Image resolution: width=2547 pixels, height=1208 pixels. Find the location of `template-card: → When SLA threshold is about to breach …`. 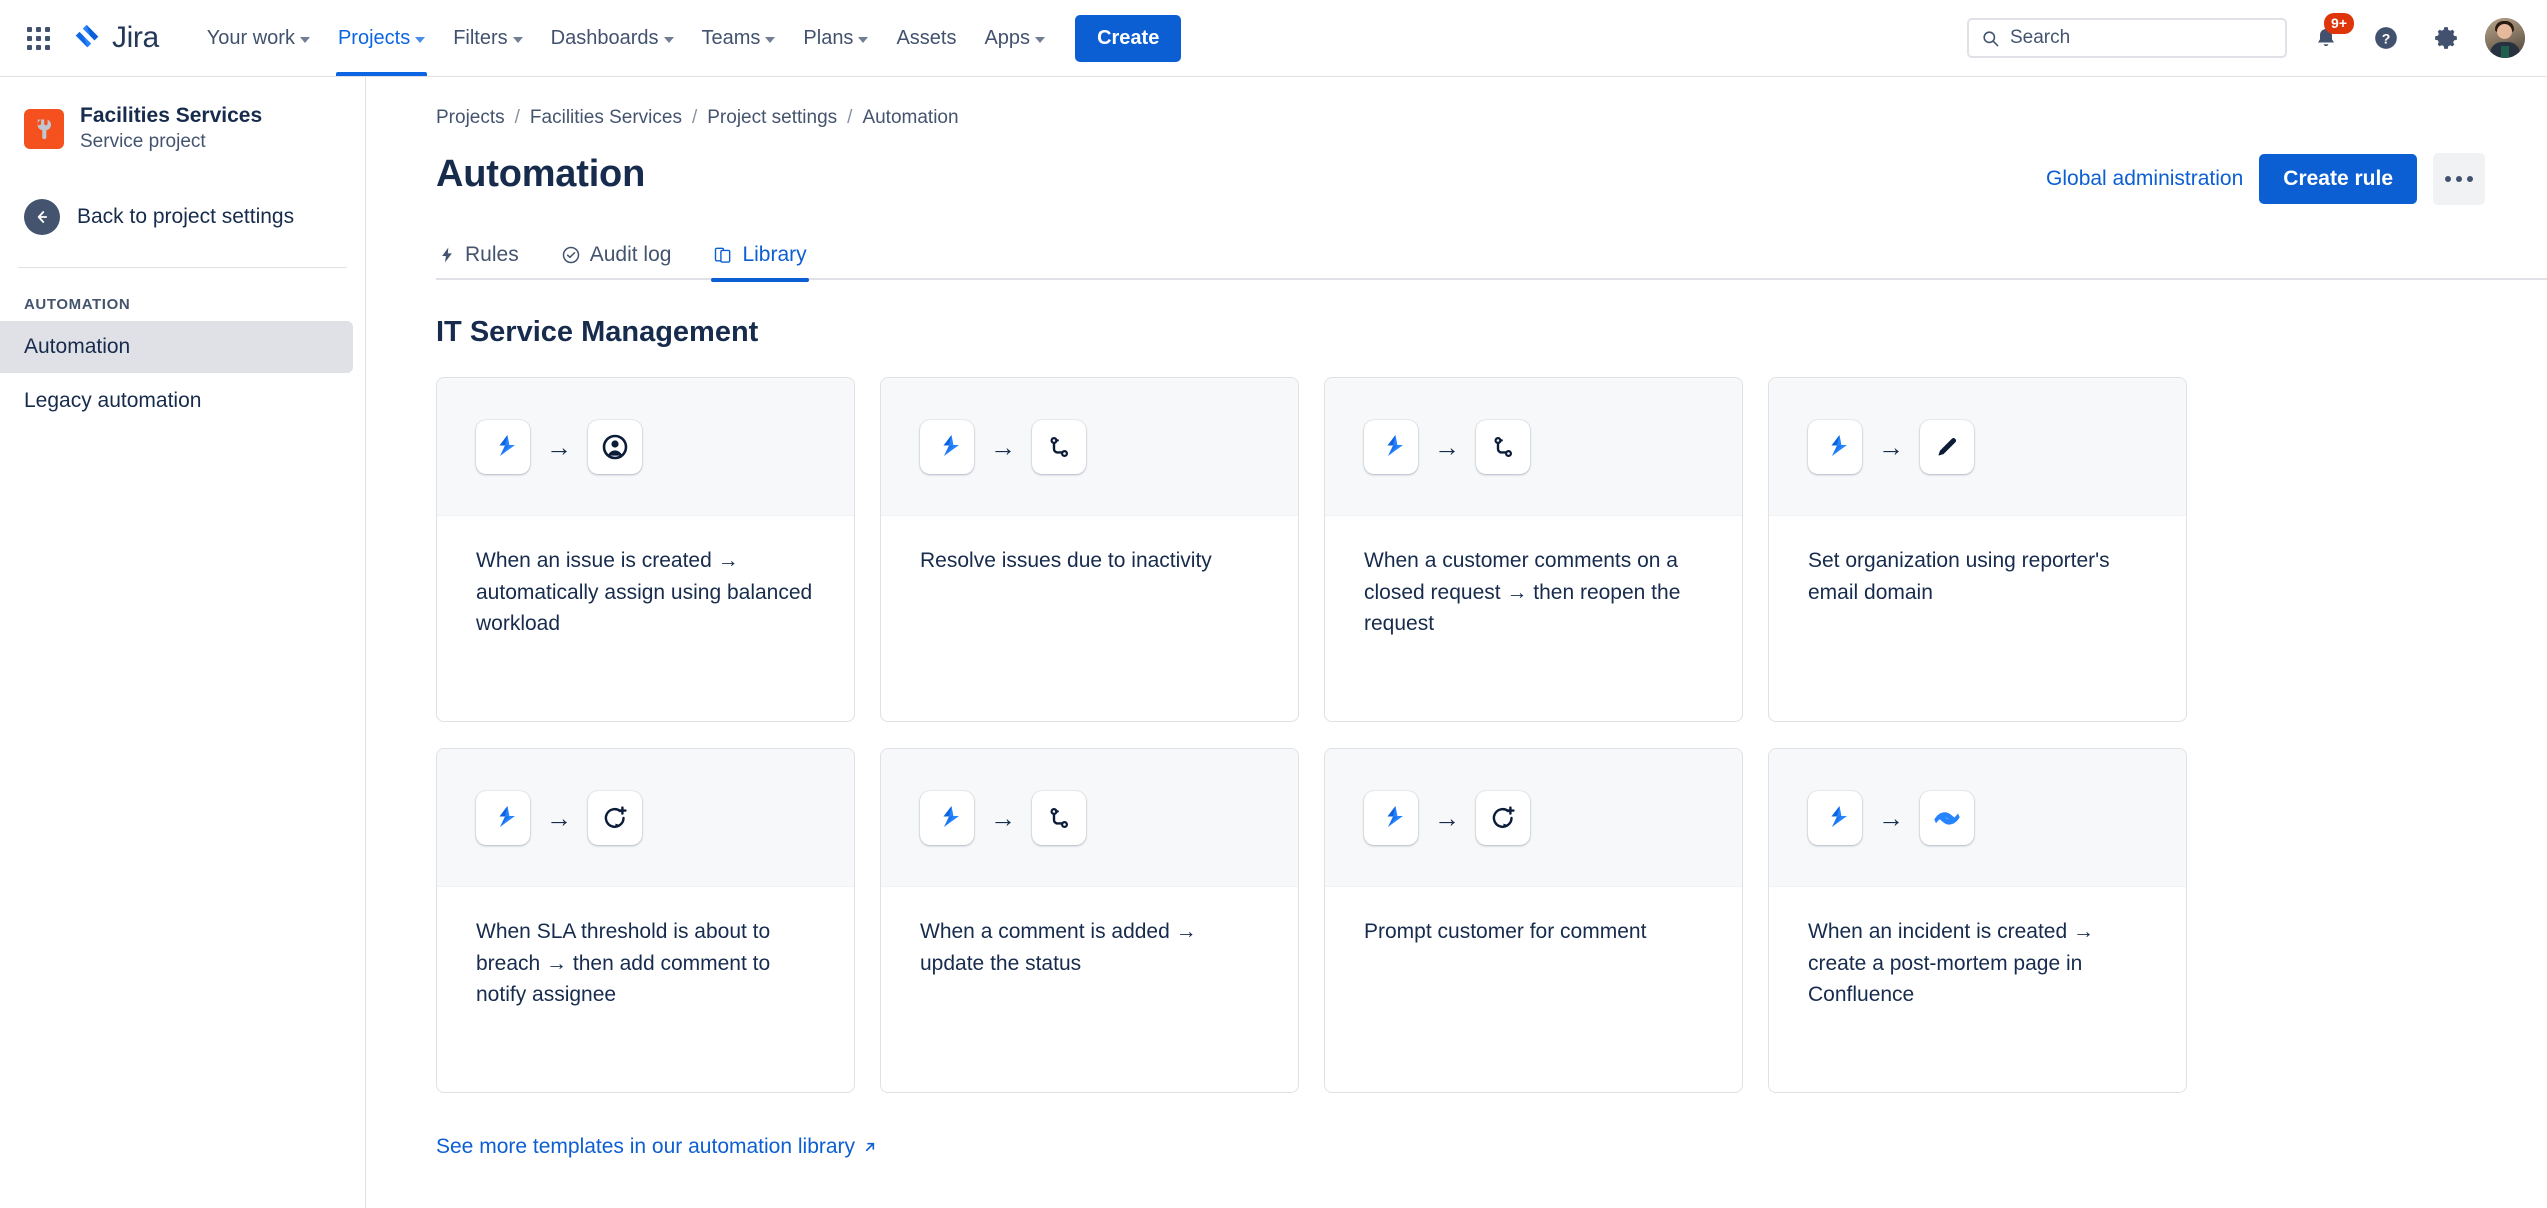

template-card: → When SLA threshold is about to breach … is located at coordinates (645, 920).